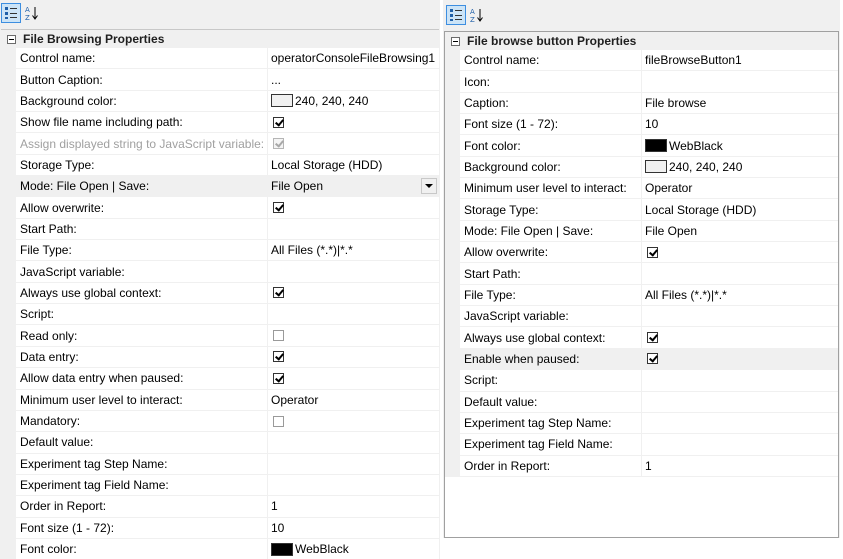  What do you see at coordinates (220, 357) in the screenshot?
I see `property-row-data-entry: Data entry:` at bounding box center [220, 357].